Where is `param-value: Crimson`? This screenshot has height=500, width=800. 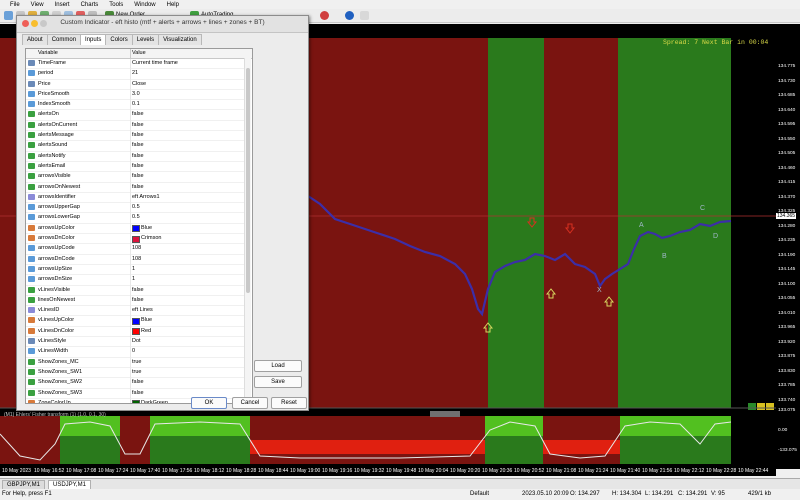
param-value: Crimson is located at coordinates (151, 238).